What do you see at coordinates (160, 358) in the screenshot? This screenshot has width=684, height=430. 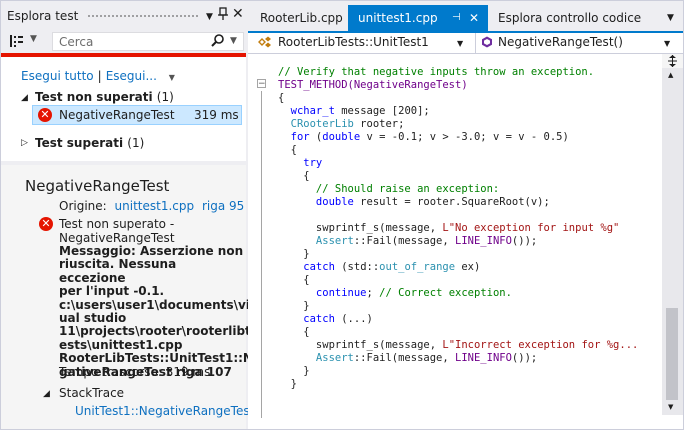 I see `message-line: RooterLibTests::UnitTest1::Ne` at bounding box center [160, 358].